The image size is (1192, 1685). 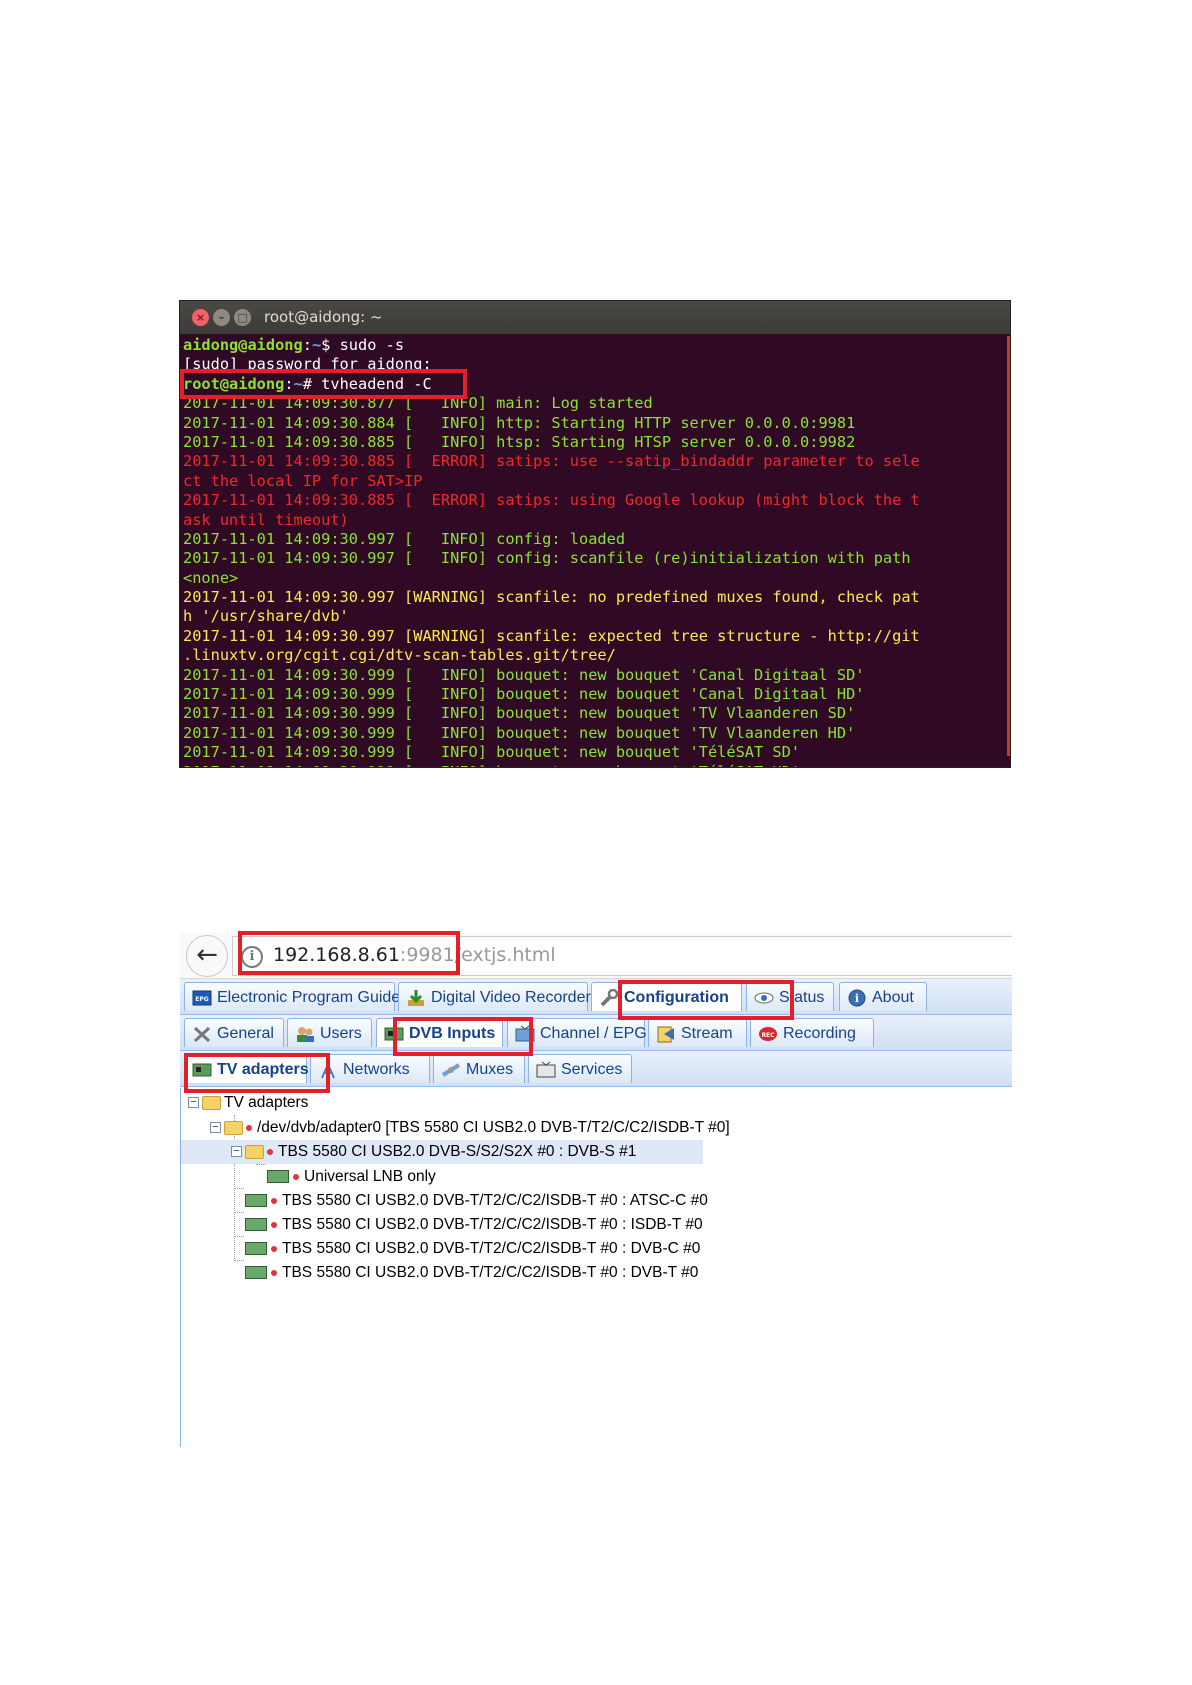 I want to click on dvb-inputs-tabbar: TV adapters Networks Muxes Services, so click(x=596, y=1069).